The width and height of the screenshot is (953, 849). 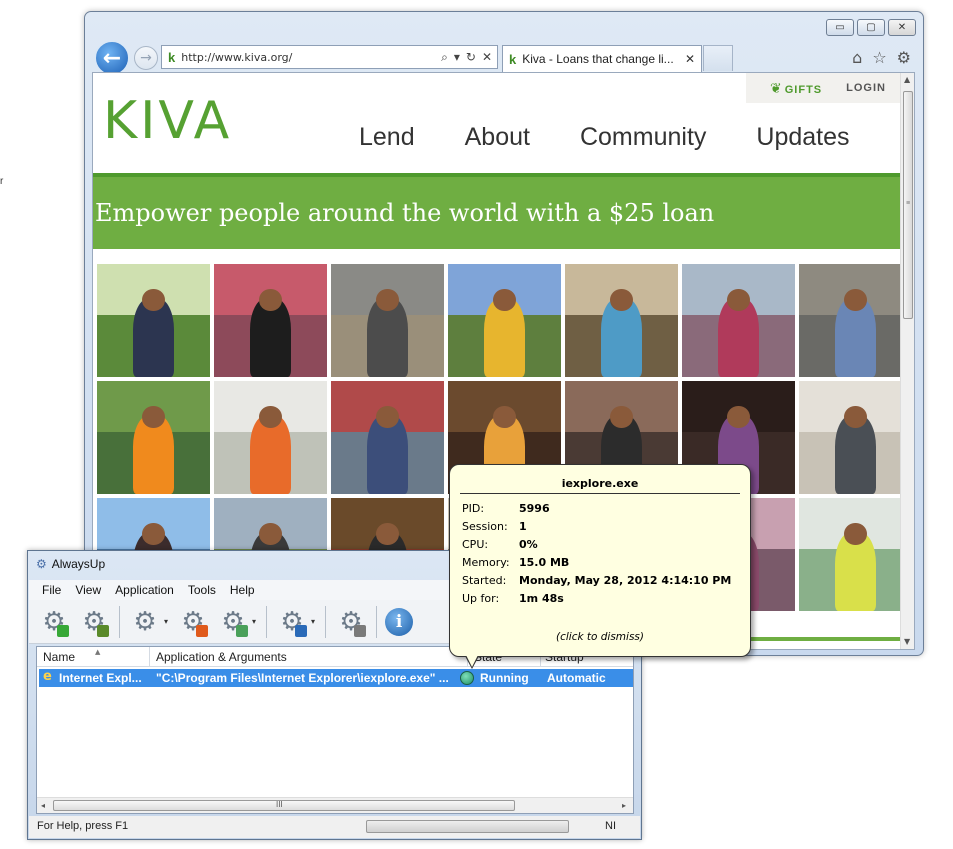 I want to click on edit-application-button: ⚙, so click(x=94, y=622).